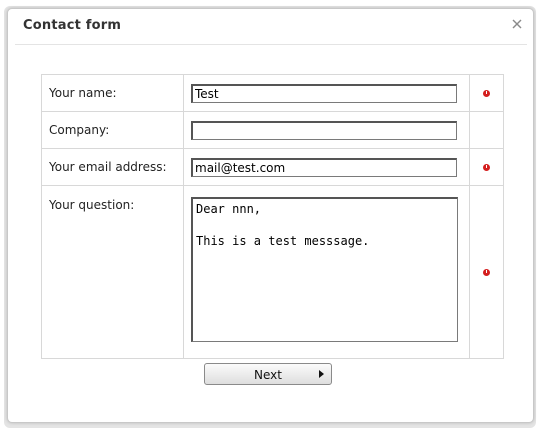 This screenshot has width=544, height=438. Describe the element at coordinates (321, 374) in the screenshot. I see `arrow-right-icon` at that location.